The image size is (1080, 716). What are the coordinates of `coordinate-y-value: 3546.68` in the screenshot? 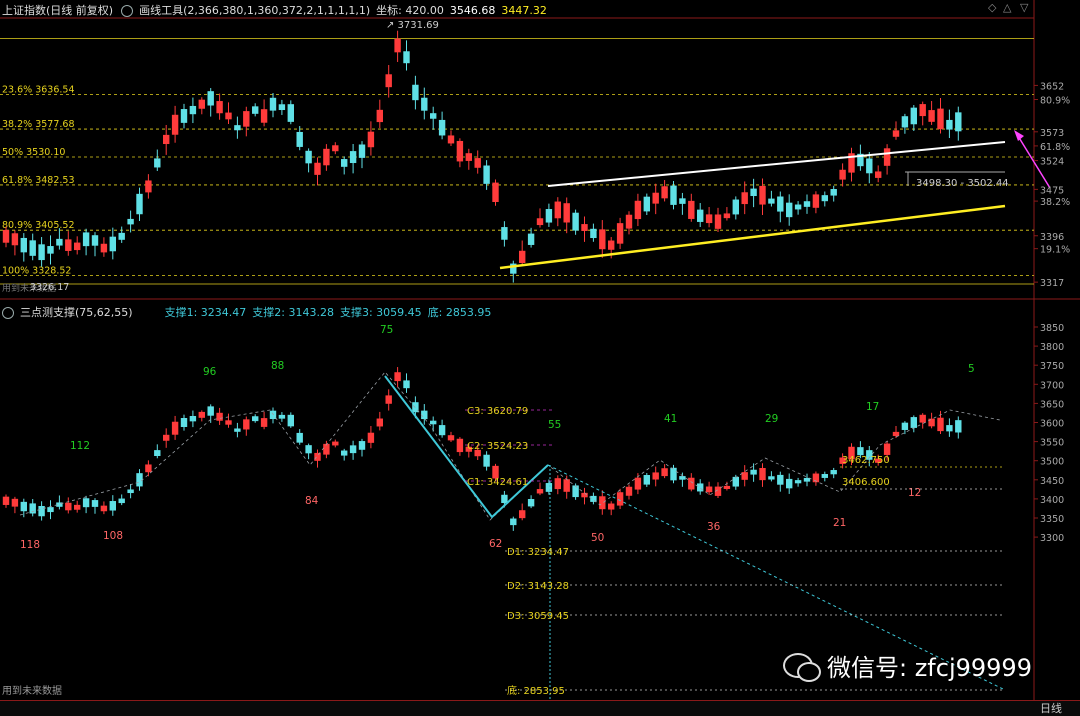 It's located at (472, 10).